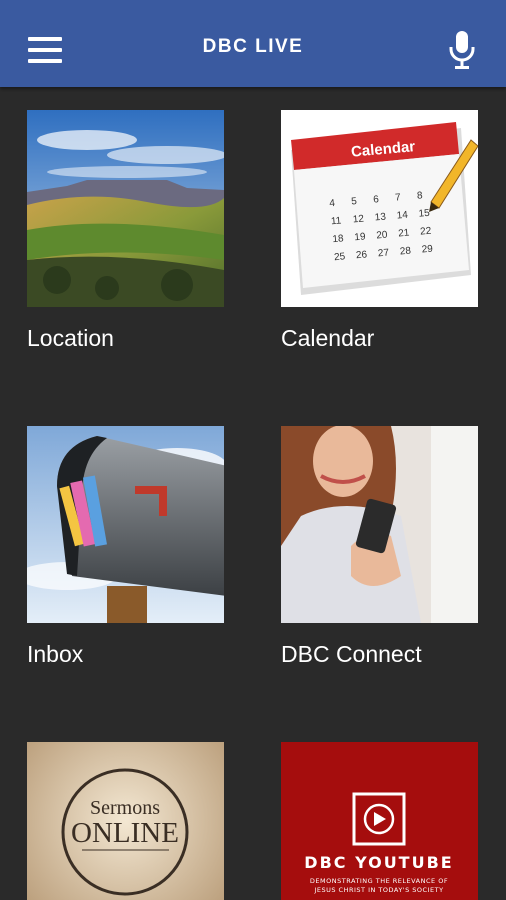  What do you see at coordinates (382, 235) in the screenshot?
I see `svg-text: 20` at bounding box center [382, 235].